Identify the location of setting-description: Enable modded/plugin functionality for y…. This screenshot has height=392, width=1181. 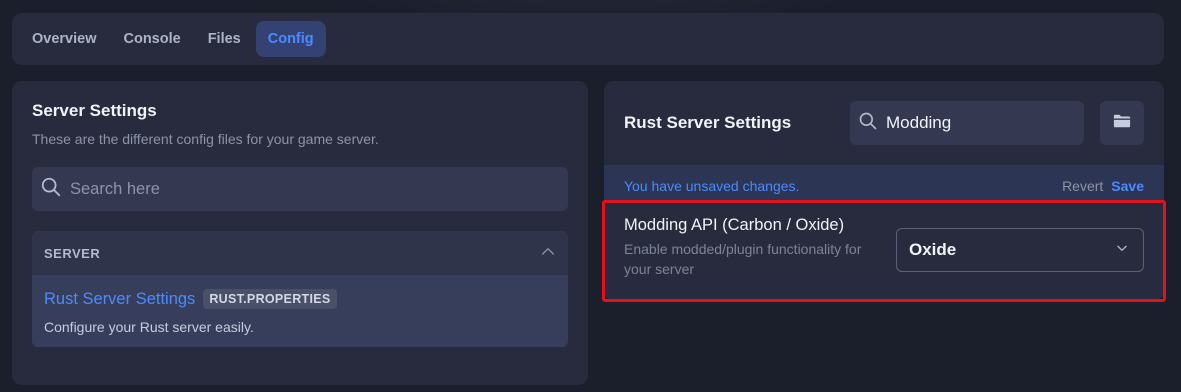
(743, 259).